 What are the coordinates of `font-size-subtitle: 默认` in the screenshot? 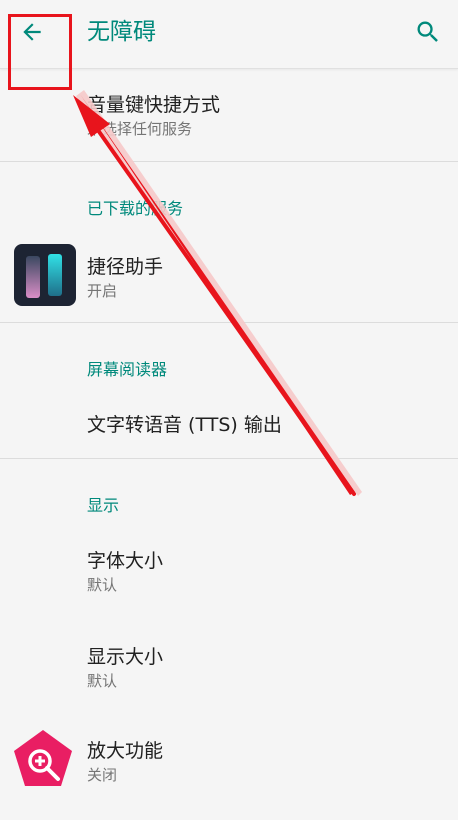 It's located at (102, 585).